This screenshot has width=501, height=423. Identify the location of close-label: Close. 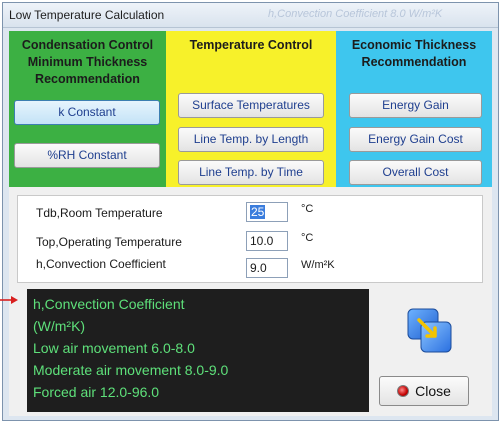
(433, 391).